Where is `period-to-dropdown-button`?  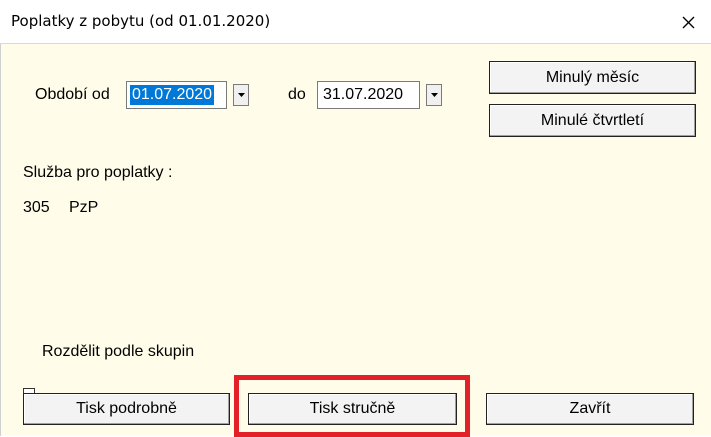
period-to-dropdown-button is located at coordinates (434, 95).